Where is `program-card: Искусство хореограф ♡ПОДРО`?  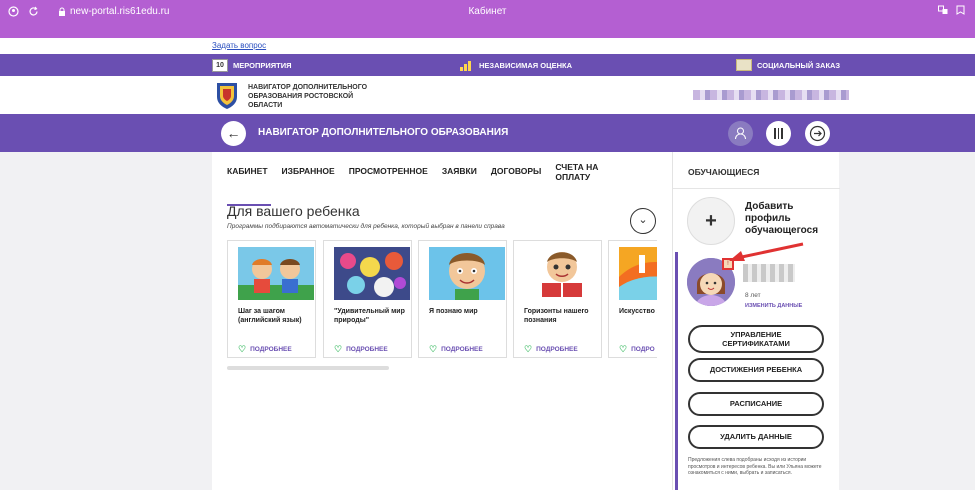
program-card: Искусство хореограф ♡ПОДРО is located at coordinates (632, 299).